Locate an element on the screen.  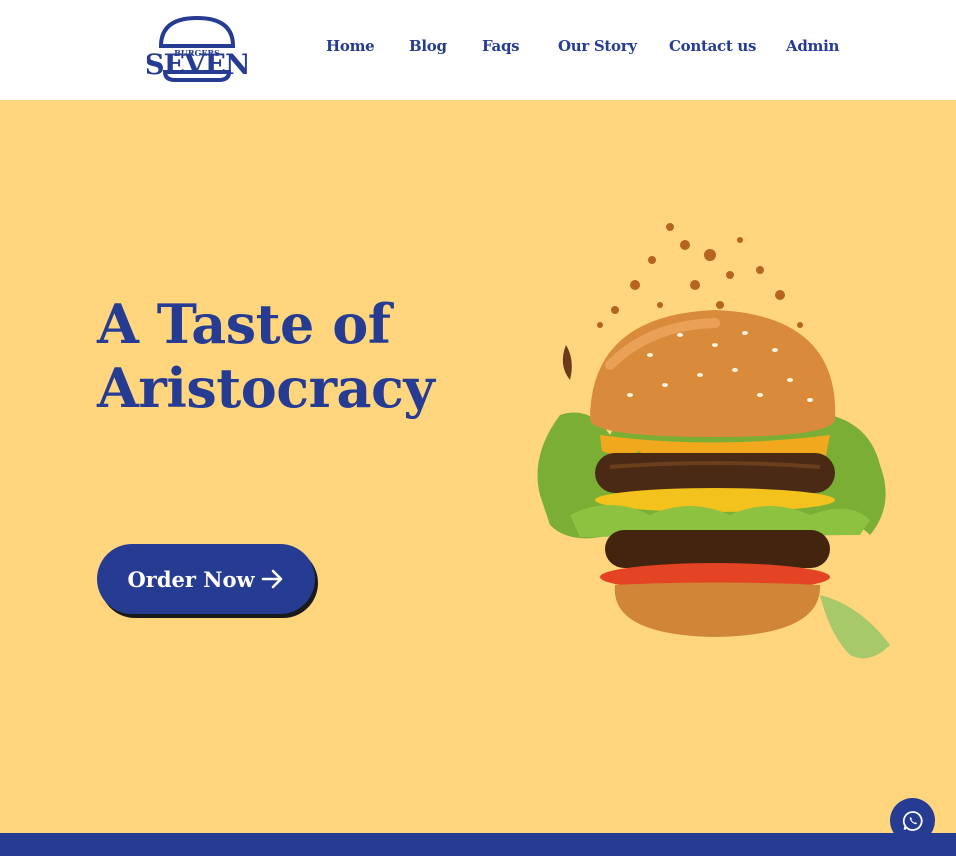
hero-title-line-1: A Taste of is located at coordinates (244, 324).